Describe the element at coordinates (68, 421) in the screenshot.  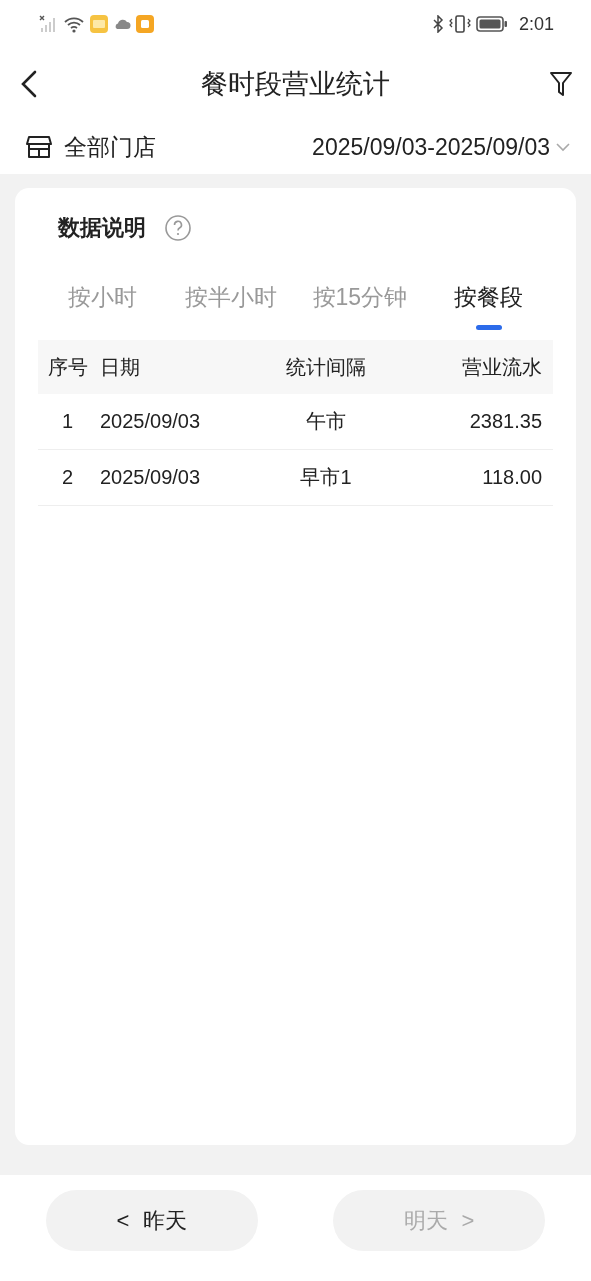
I see `table-cell-text: 1` at that location.